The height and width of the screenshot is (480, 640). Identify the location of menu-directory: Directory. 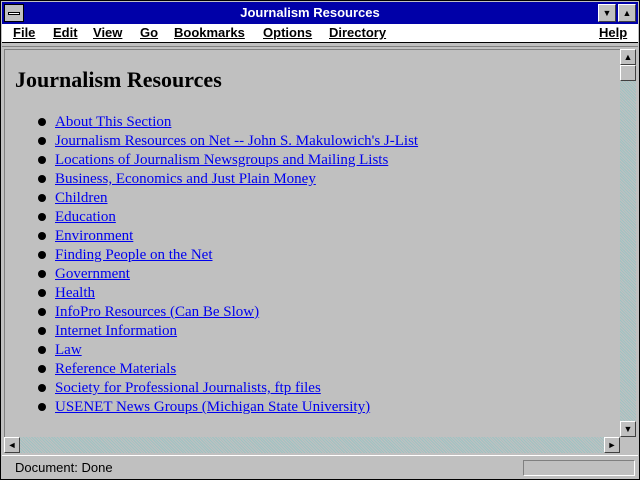
(357, 32).